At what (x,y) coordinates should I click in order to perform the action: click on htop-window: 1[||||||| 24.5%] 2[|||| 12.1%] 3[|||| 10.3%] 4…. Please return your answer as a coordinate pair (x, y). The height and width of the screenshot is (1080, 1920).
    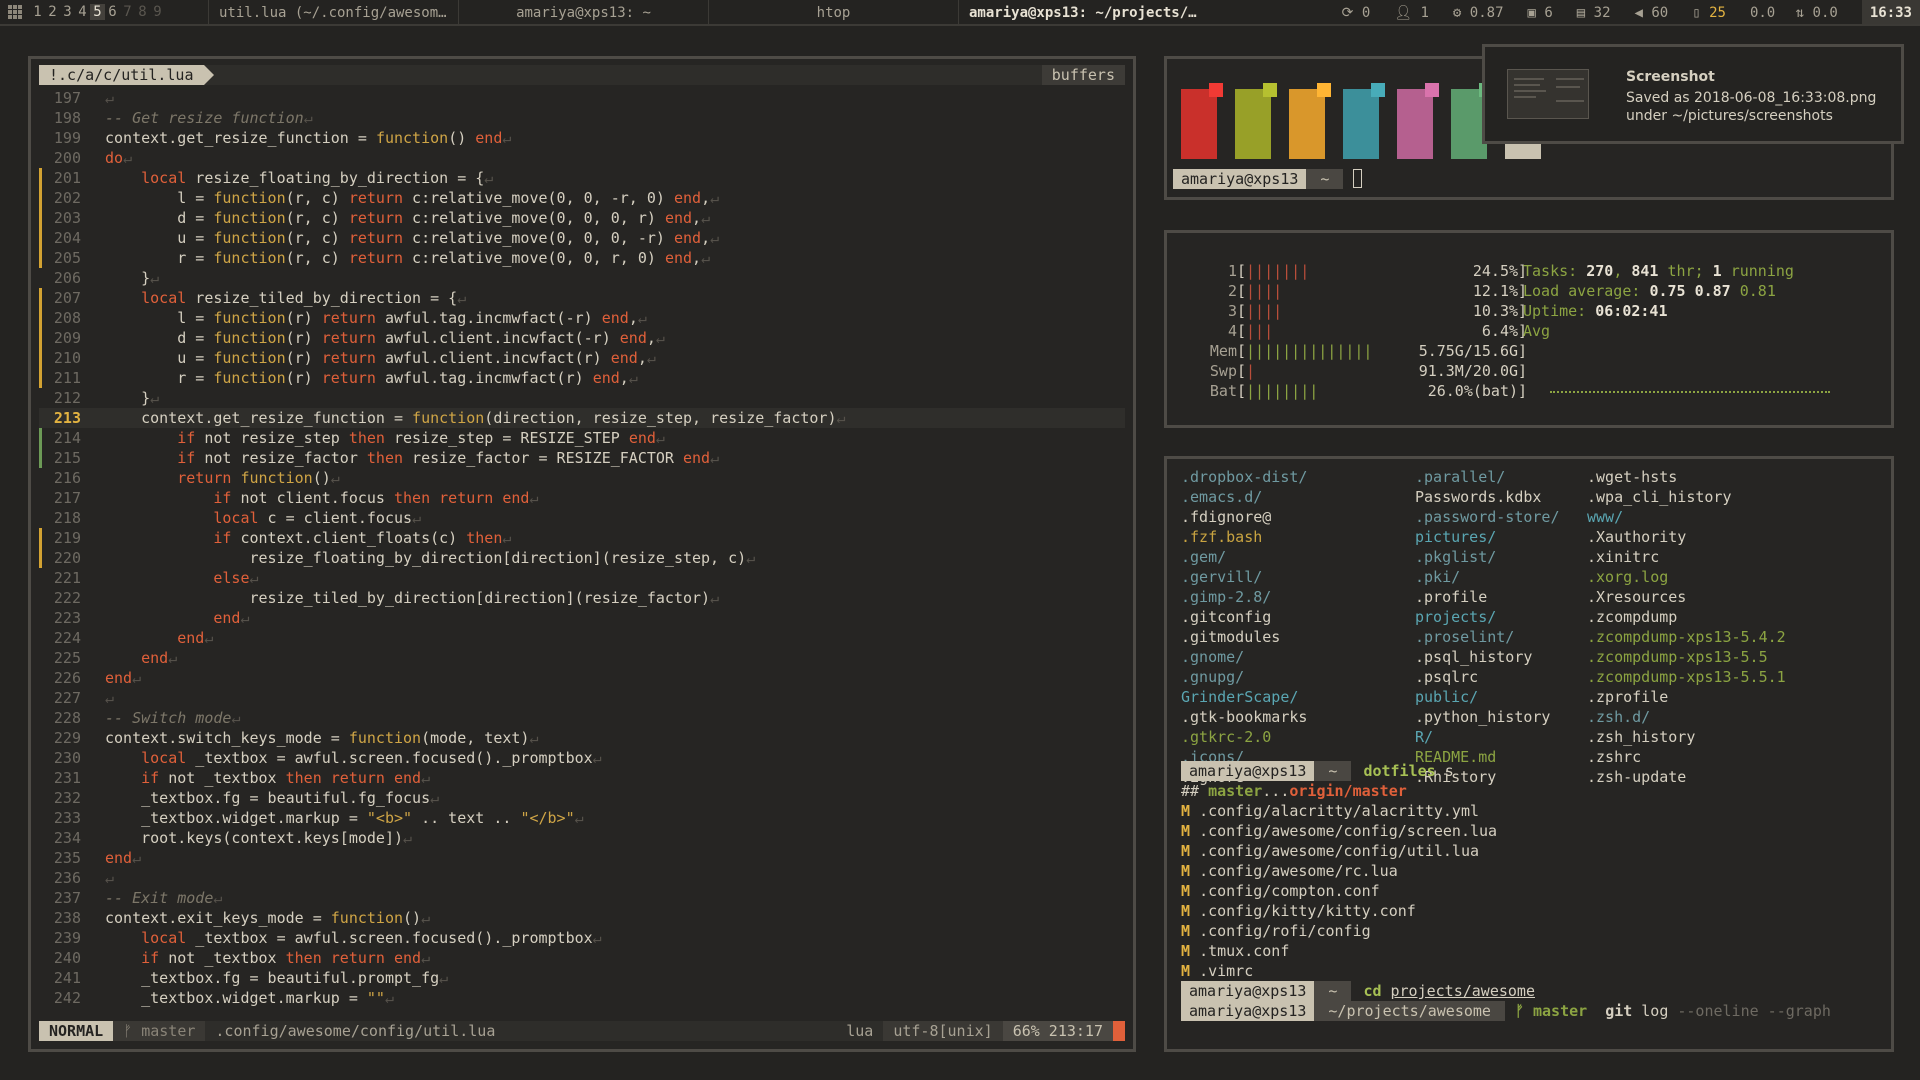
    Looking at the image, I should click on (1529, 329).